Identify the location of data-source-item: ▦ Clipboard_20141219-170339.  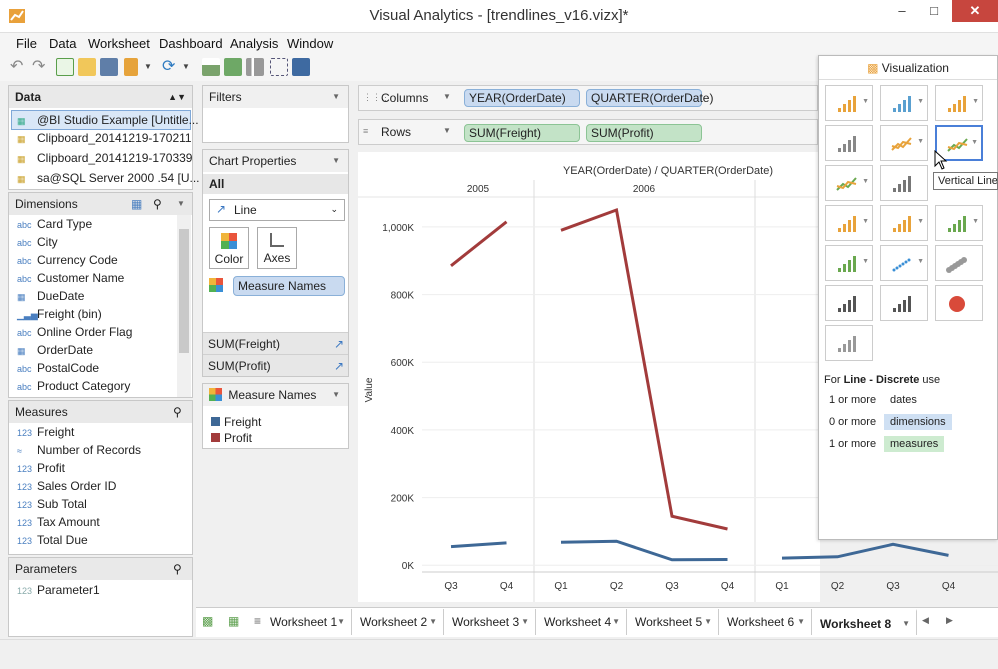
(100, 158).